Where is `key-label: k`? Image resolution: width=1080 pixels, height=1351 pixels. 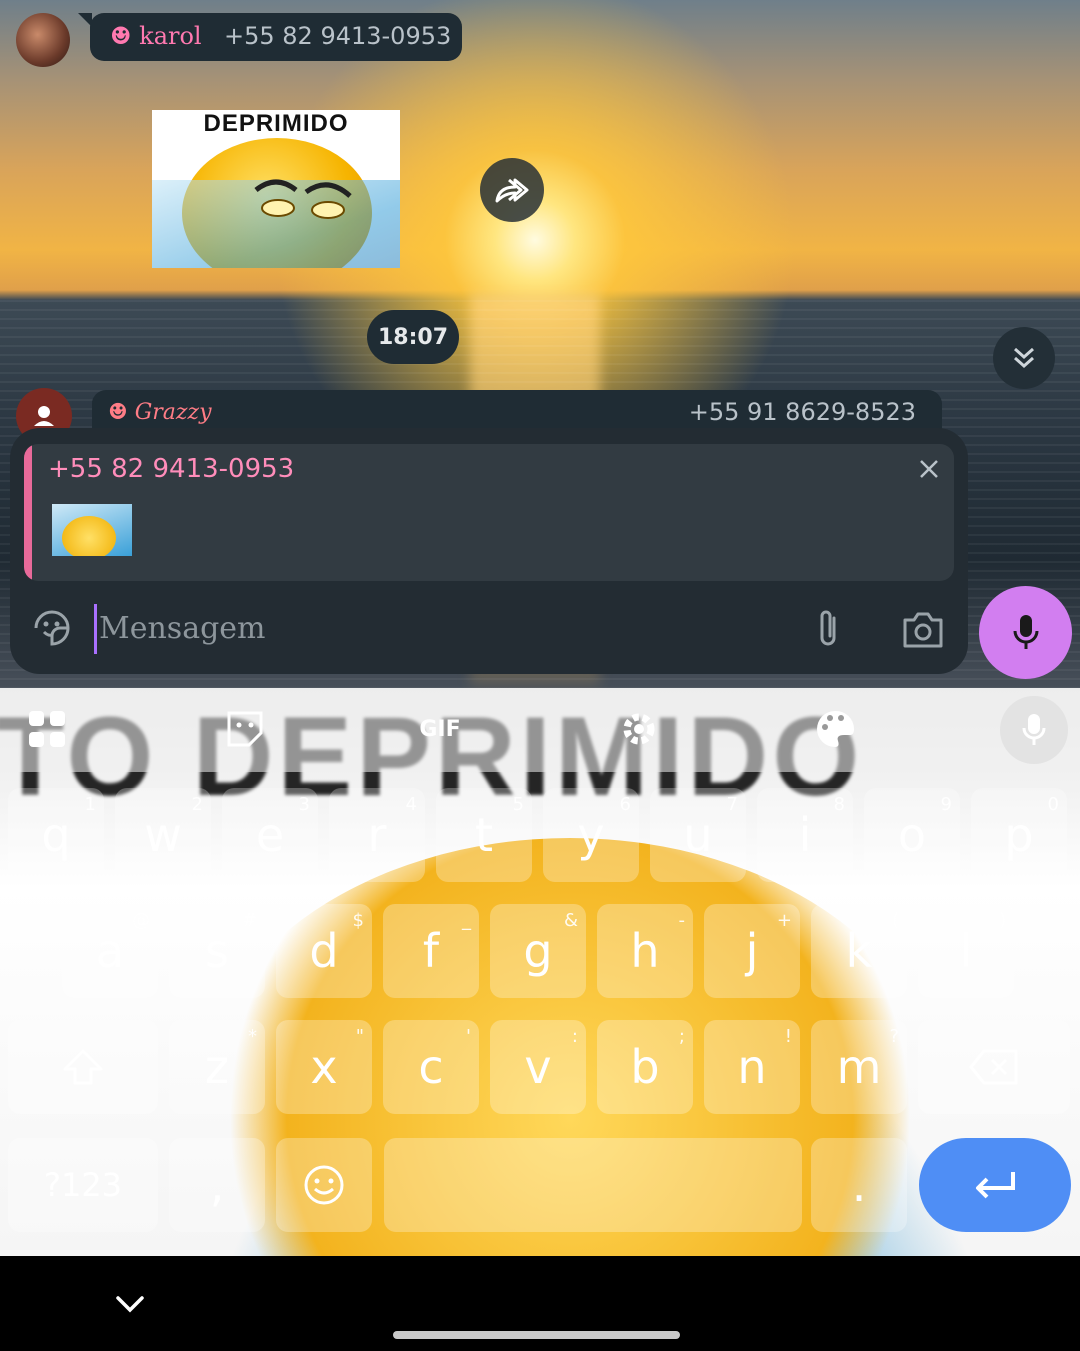 key-label: k is located at coordinates (859, 951).